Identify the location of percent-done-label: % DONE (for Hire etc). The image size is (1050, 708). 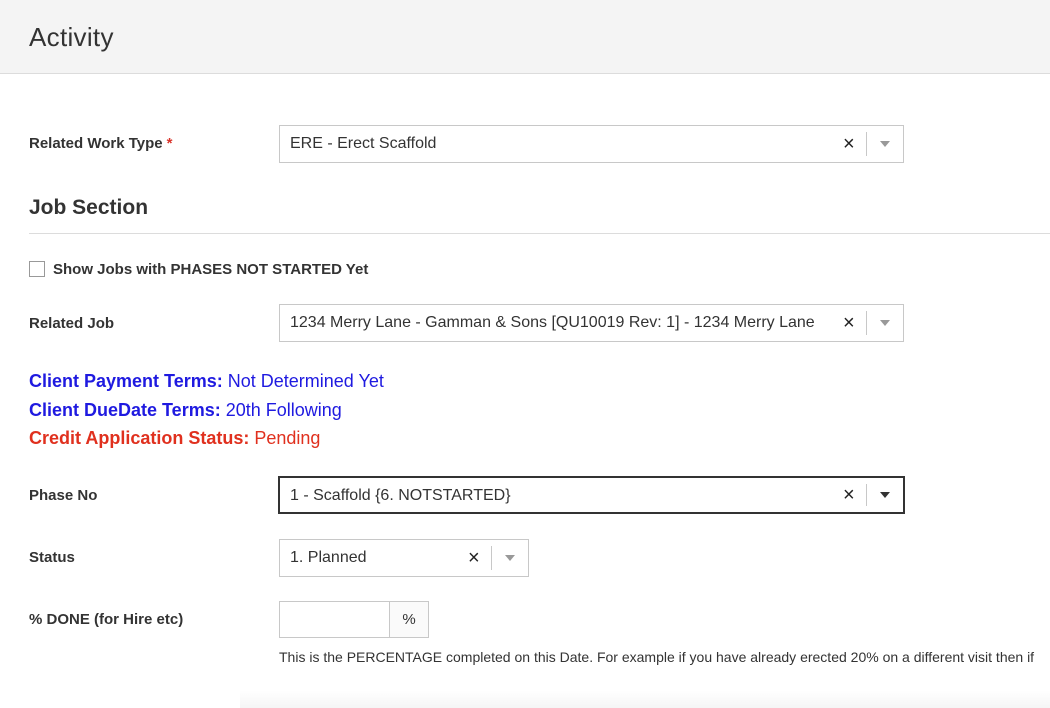
(106, 619).